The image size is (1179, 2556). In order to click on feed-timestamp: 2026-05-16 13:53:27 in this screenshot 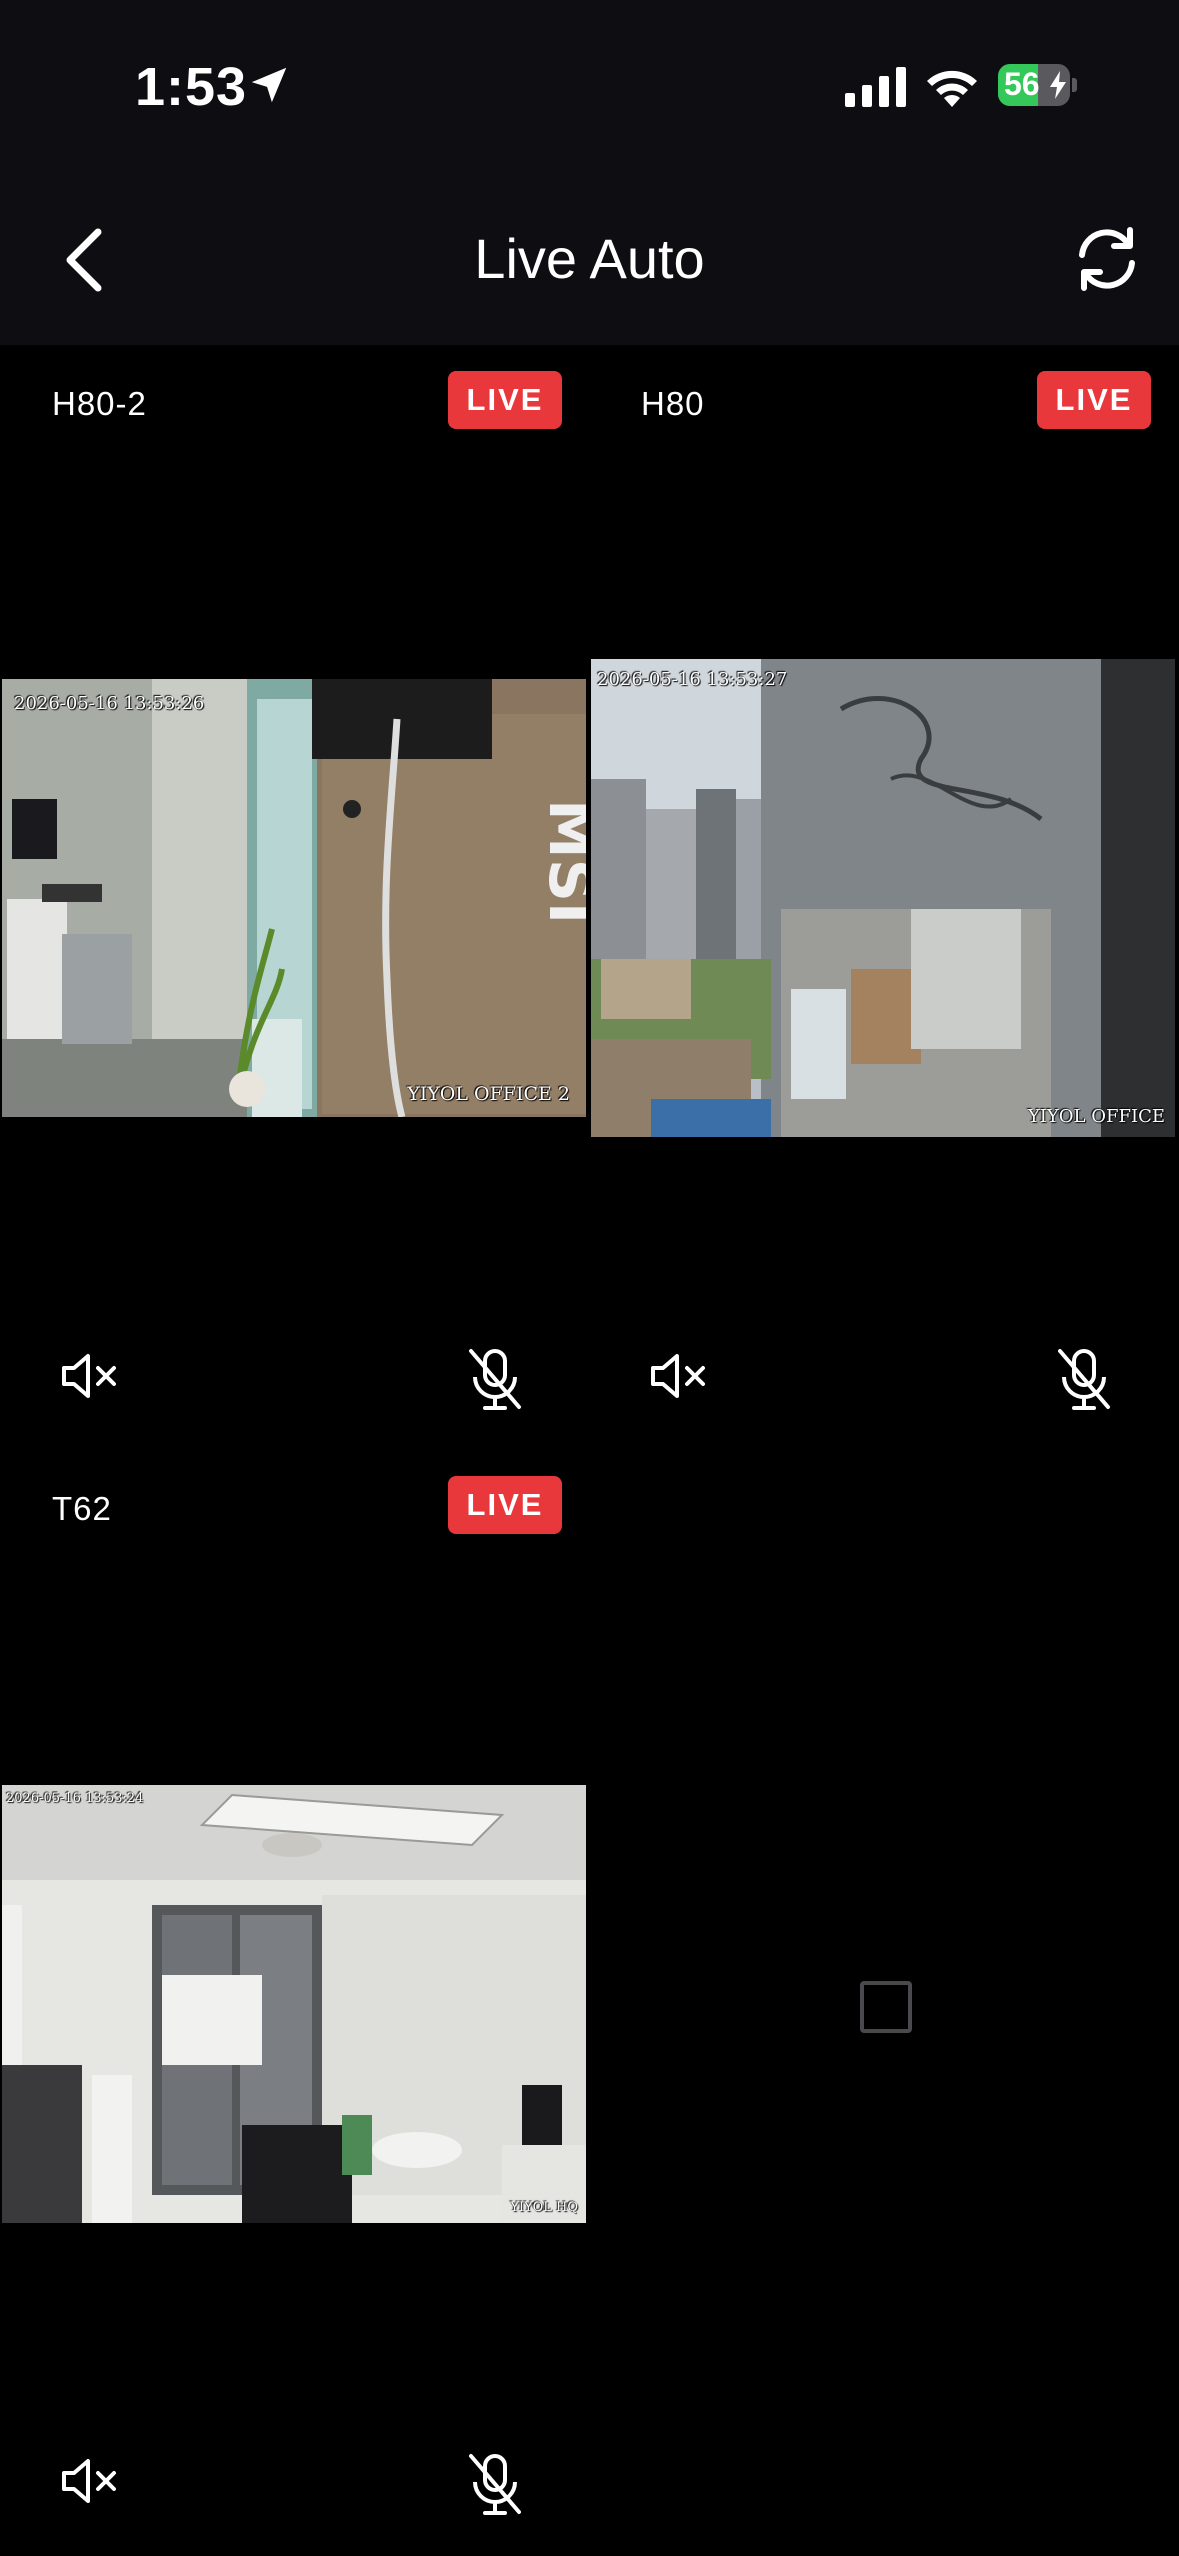, I will do `click(692, 679)`.